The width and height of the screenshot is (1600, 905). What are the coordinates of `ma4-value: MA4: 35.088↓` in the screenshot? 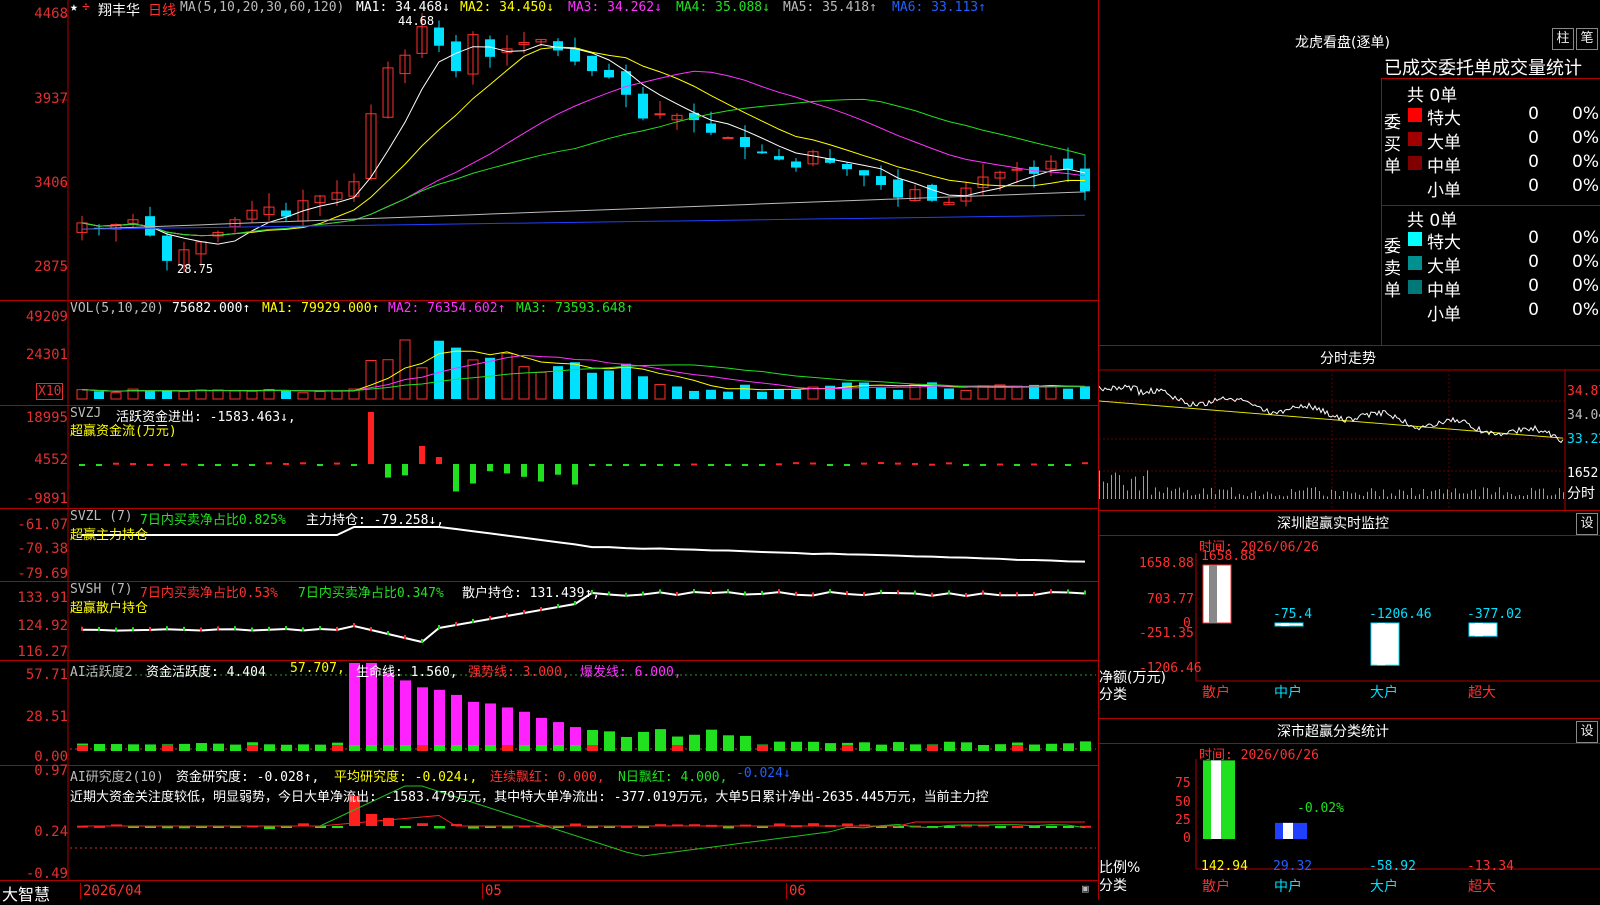 It's located at (723, 7).